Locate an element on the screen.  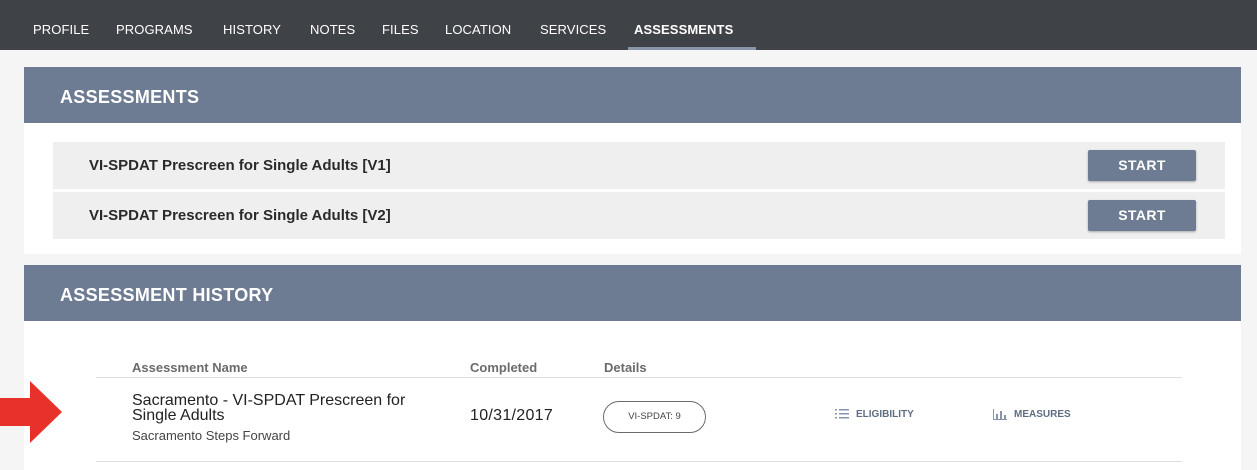
column-header-completed: Completed is located at coordinates (504, 367).